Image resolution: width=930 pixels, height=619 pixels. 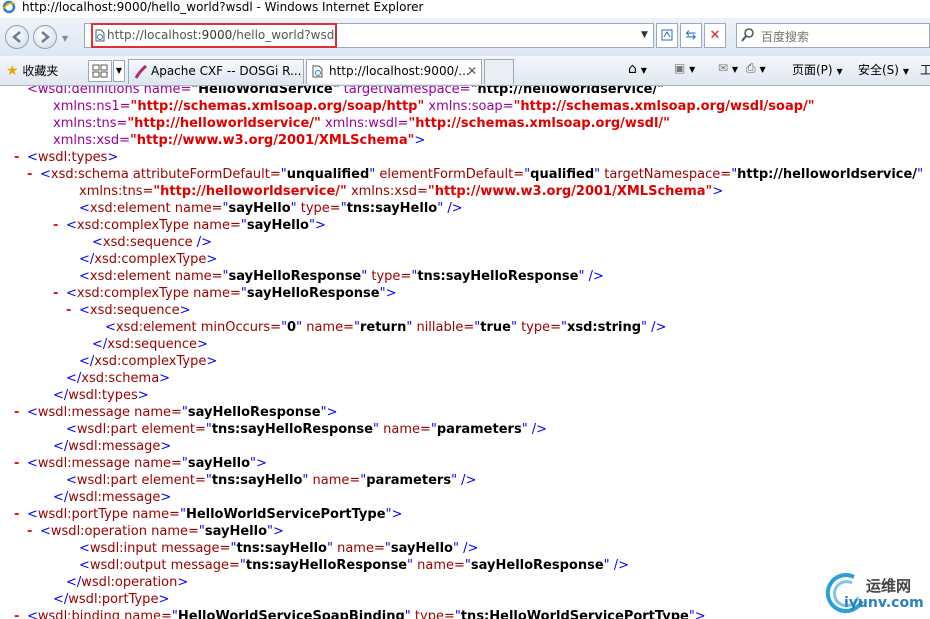 I want to click on print-dropdown-icon: ▼, so click(x=762, y=69).